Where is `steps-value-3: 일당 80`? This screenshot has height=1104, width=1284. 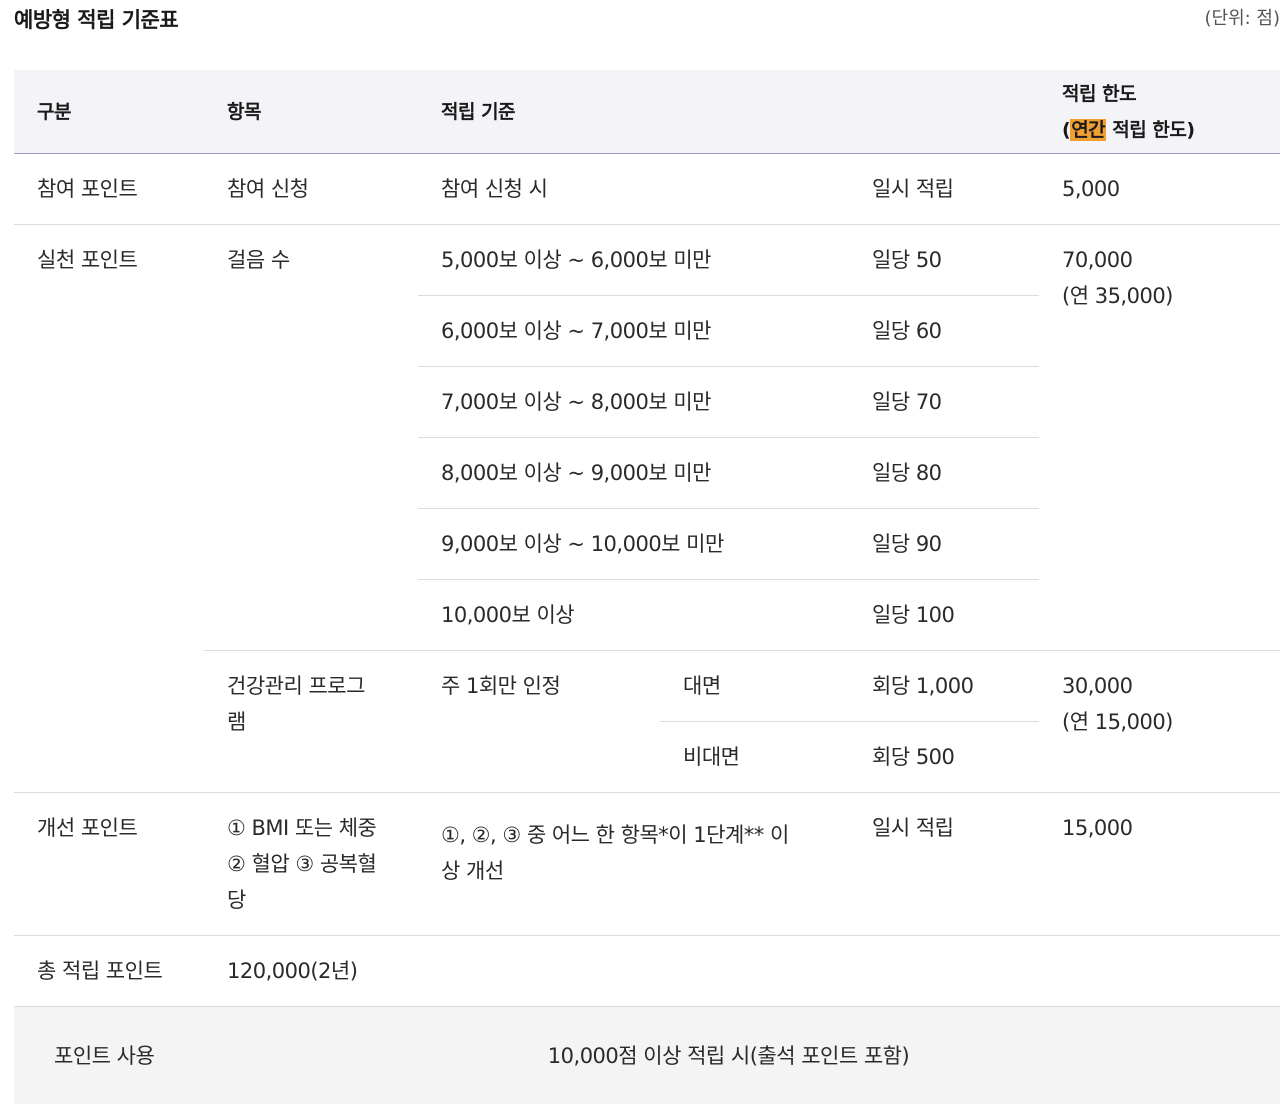 steps-value-3: 일당 80 is located at coordinates (944, 473).